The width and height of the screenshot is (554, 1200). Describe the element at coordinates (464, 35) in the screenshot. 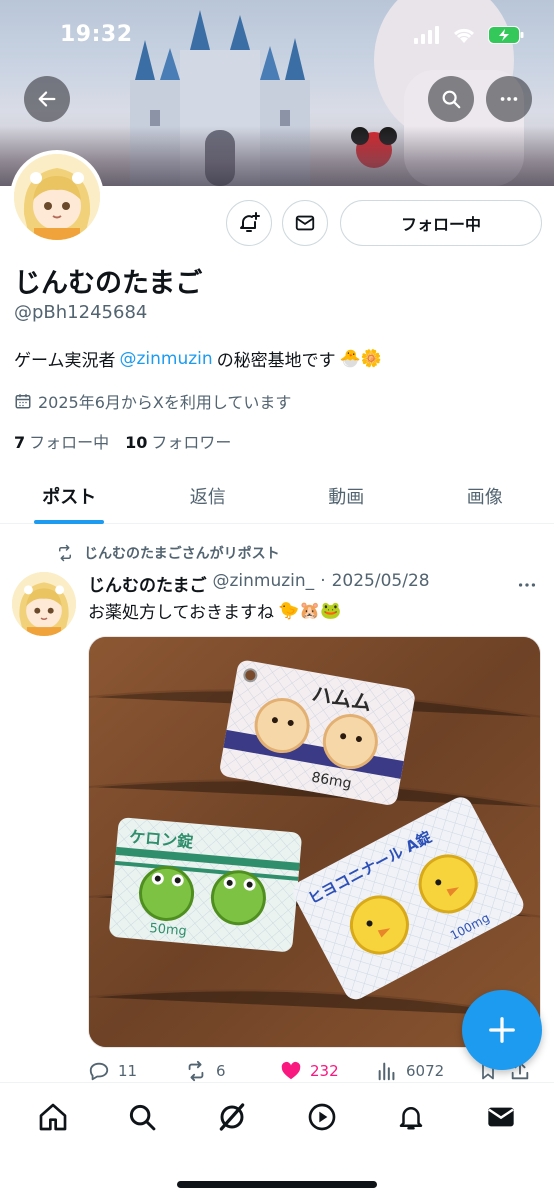

I see `wifi-icon` at that location.